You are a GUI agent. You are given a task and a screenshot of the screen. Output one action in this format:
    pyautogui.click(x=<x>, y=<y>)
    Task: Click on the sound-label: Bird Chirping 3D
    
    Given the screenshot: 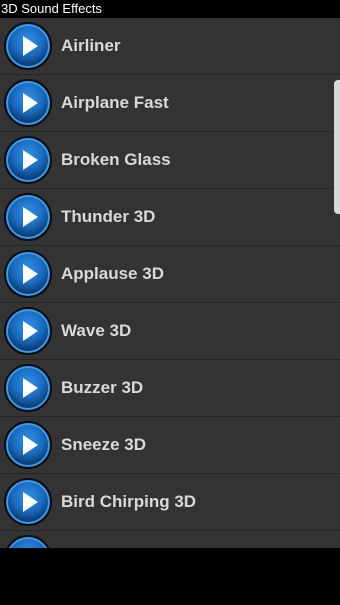 What is the action you would take?
    pyautogui.click(x=129, y=501)
    